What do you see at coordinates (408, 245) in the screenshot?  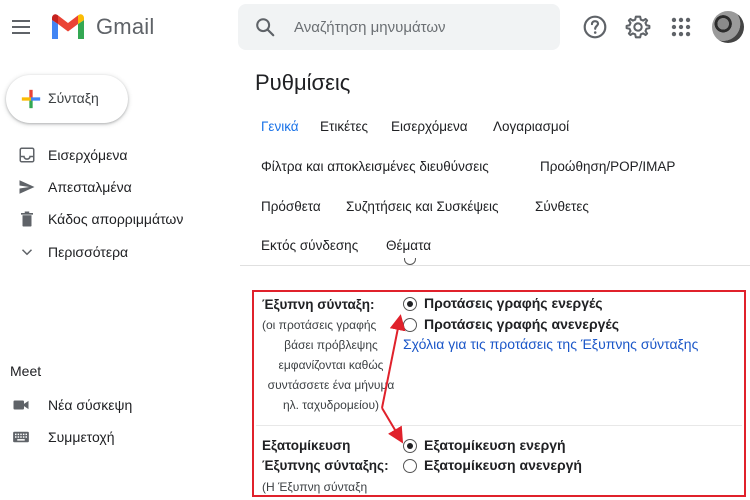 I see `tab-themes: Θέματα` at bounding box center [408, 245].